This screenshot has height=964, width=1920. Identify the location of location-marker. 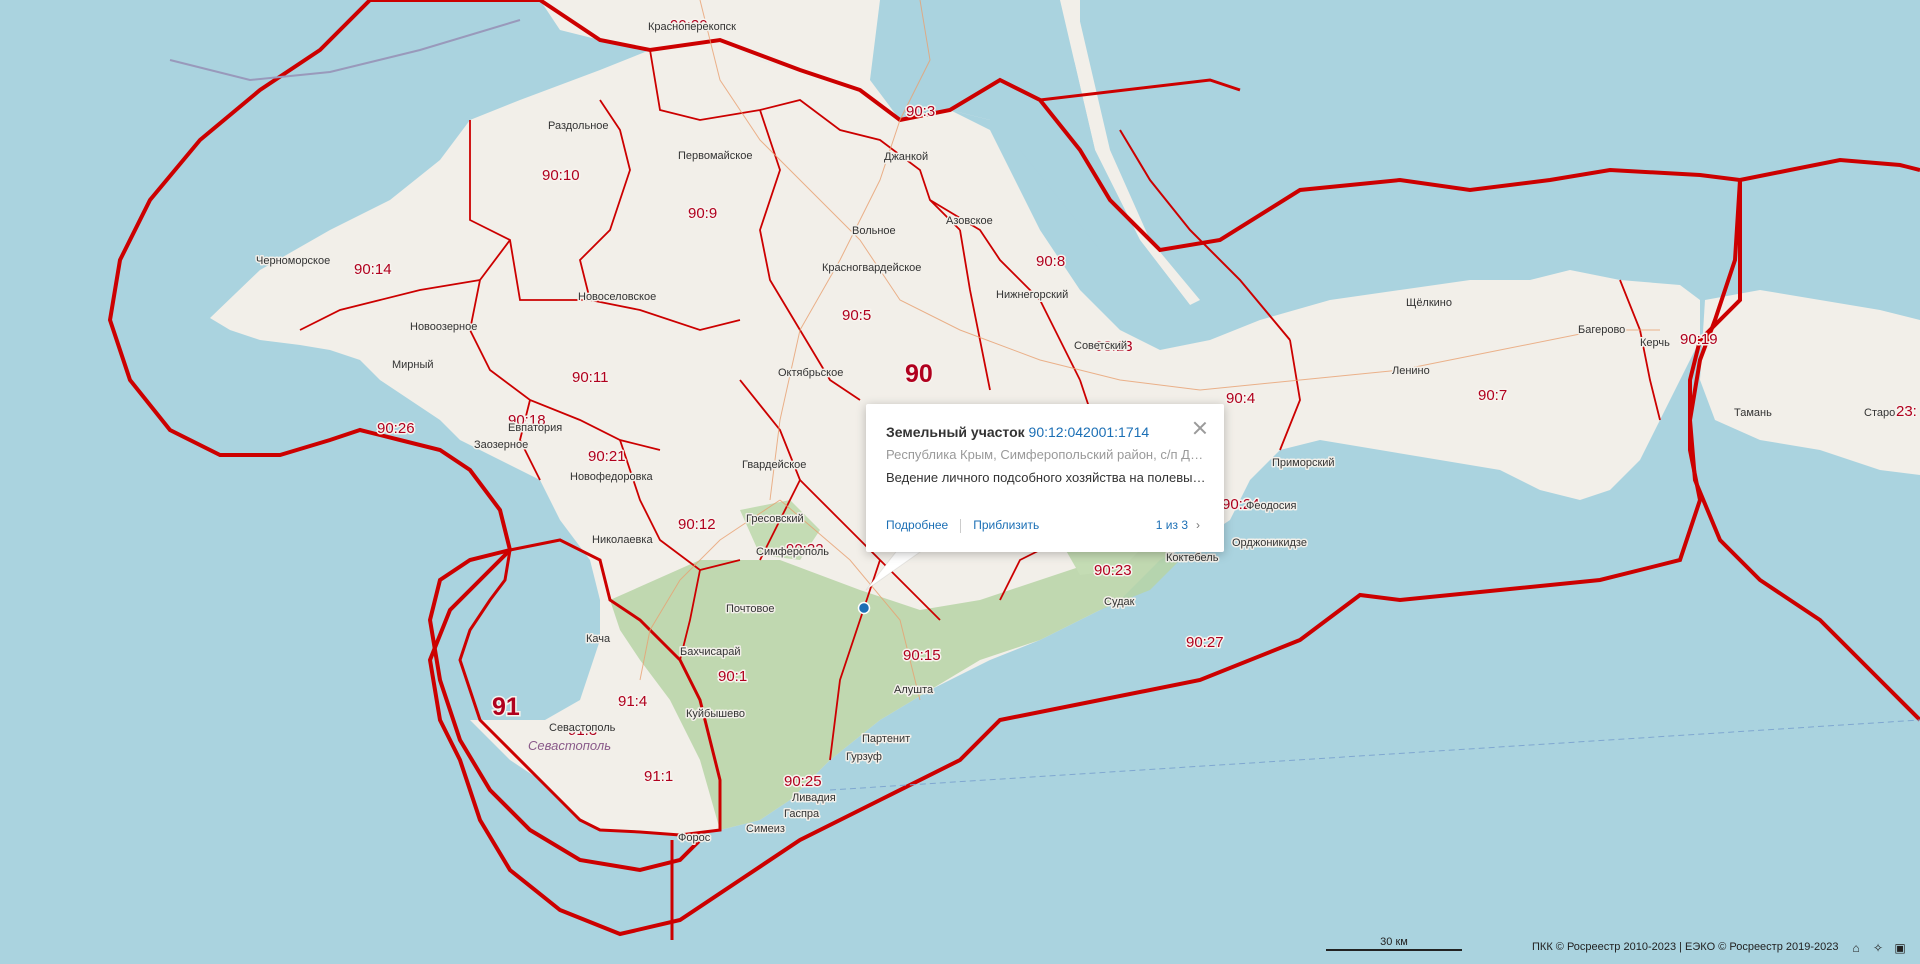
(864, 608).